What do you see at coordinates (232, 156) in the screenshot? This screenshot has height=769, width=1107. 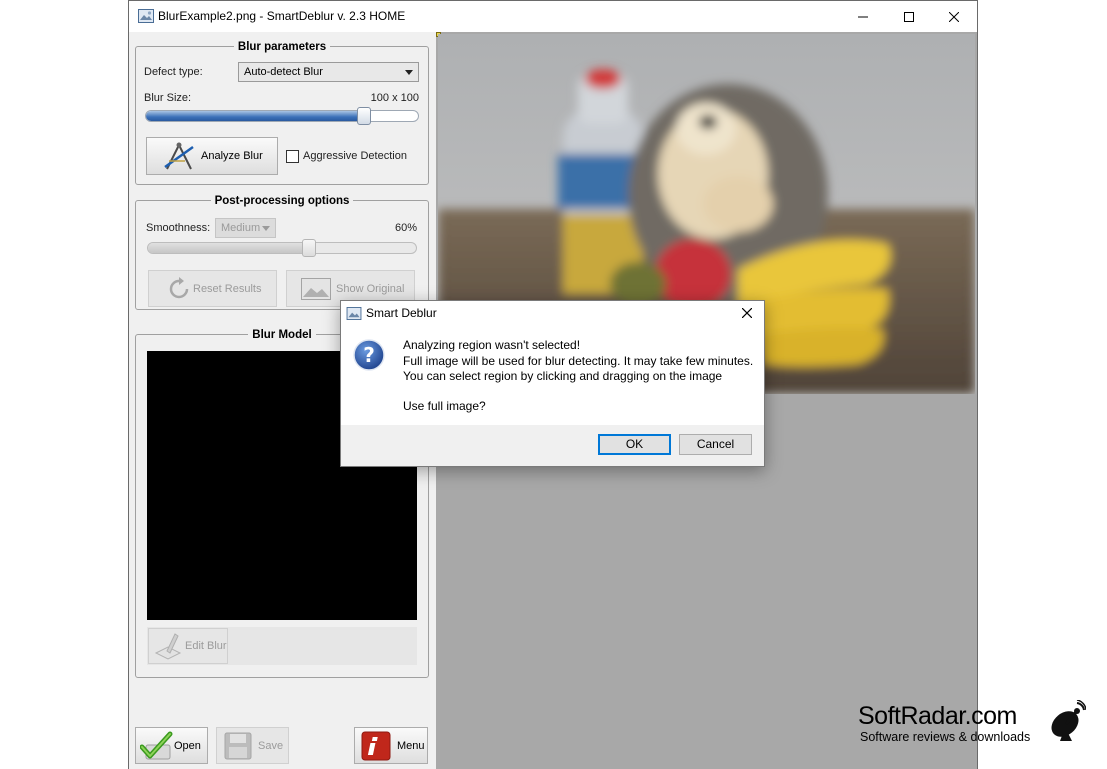 I see `analyze-blur-label: Analyze Blur` at bounding box center [232, 156].